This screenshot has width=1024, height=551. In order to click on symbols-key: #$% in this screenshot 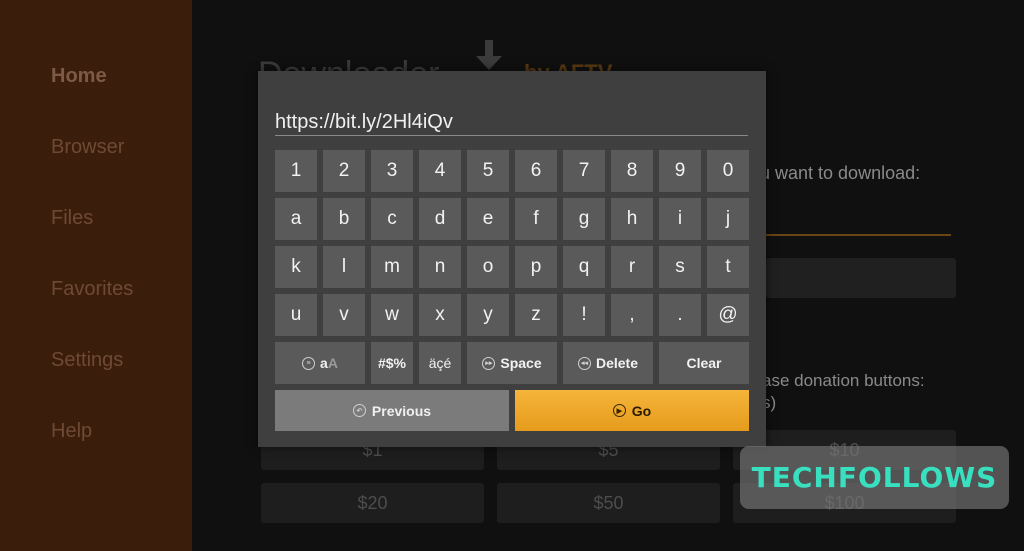, I will do `click(392, 363)`.